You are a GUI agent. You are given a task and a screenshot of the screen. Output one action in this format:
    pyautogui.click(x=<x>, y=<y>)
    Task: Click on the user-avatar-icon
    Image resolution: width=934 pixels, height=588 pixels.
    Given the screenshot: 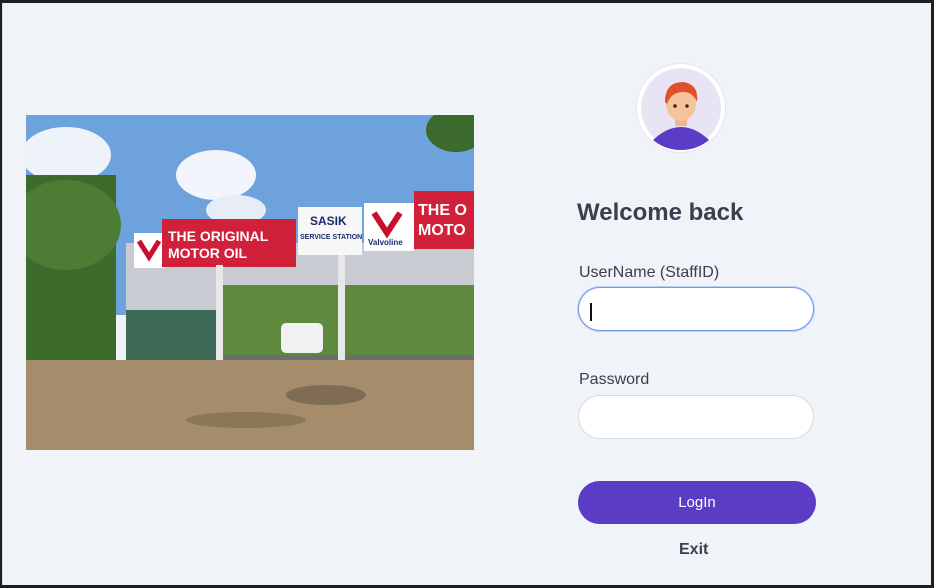 What is the action you would take?
    pyautogui.click(x=681, y=108)
    